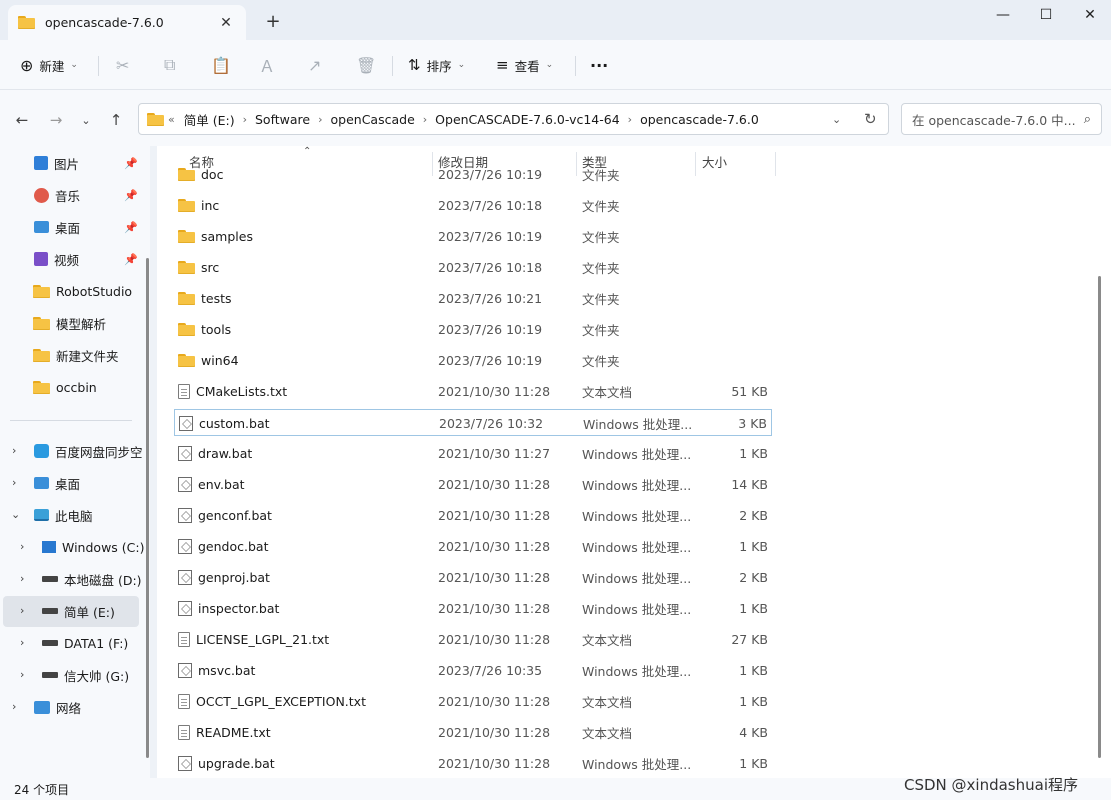 Image resolution: width=1111 pixels, height=800 pixels. What do you see at coordinates (56, 163) in the screenshot?
I see `sidebar-item-pictures: 图片` at bounding box center [56, 163].